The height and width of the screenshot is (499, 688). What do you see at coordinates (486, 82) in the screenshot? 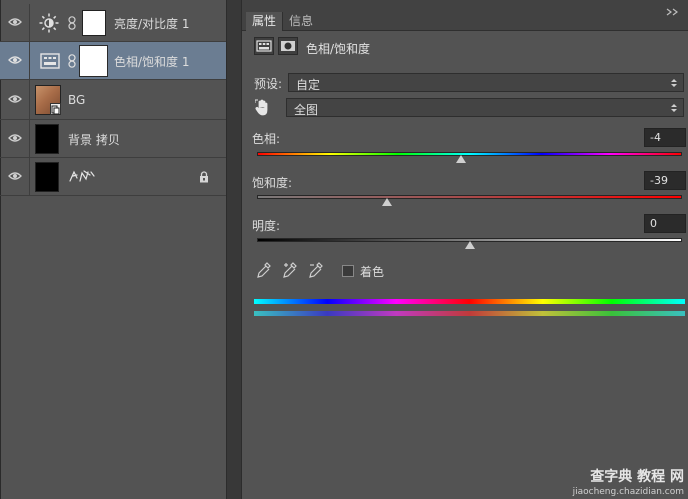
I see `preset-select: 自定` at bounding box center [486, 82].